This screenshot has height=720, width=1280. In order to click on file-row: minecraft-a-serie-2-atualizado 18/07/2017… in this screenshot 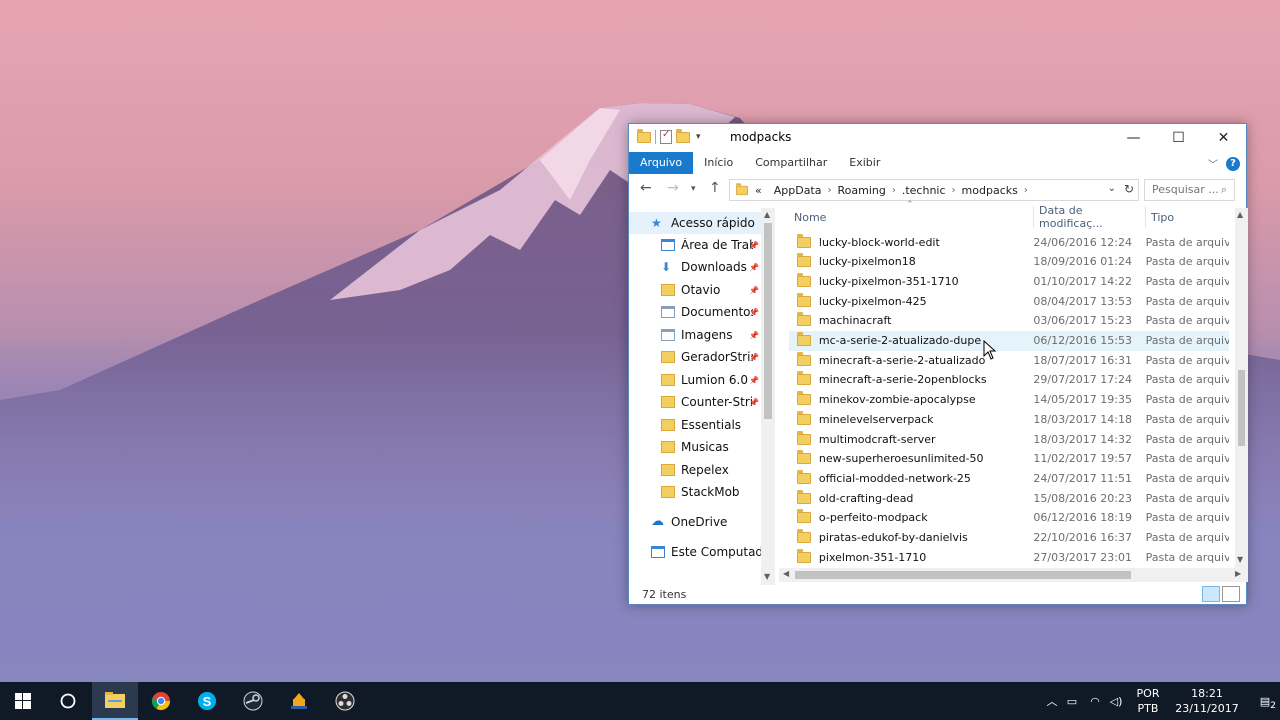, I will do `click(1009, 360)`.